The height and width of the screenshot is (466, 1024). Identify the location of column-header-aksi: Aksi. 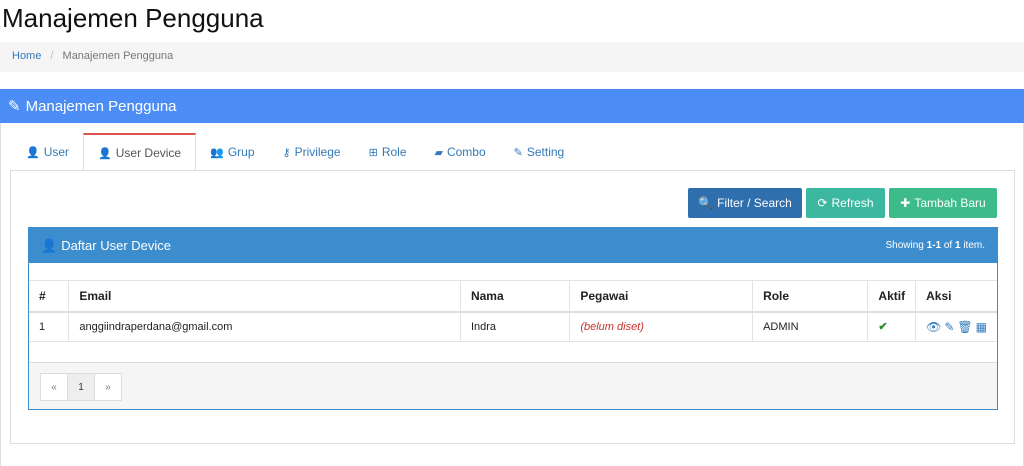
(956, 296).